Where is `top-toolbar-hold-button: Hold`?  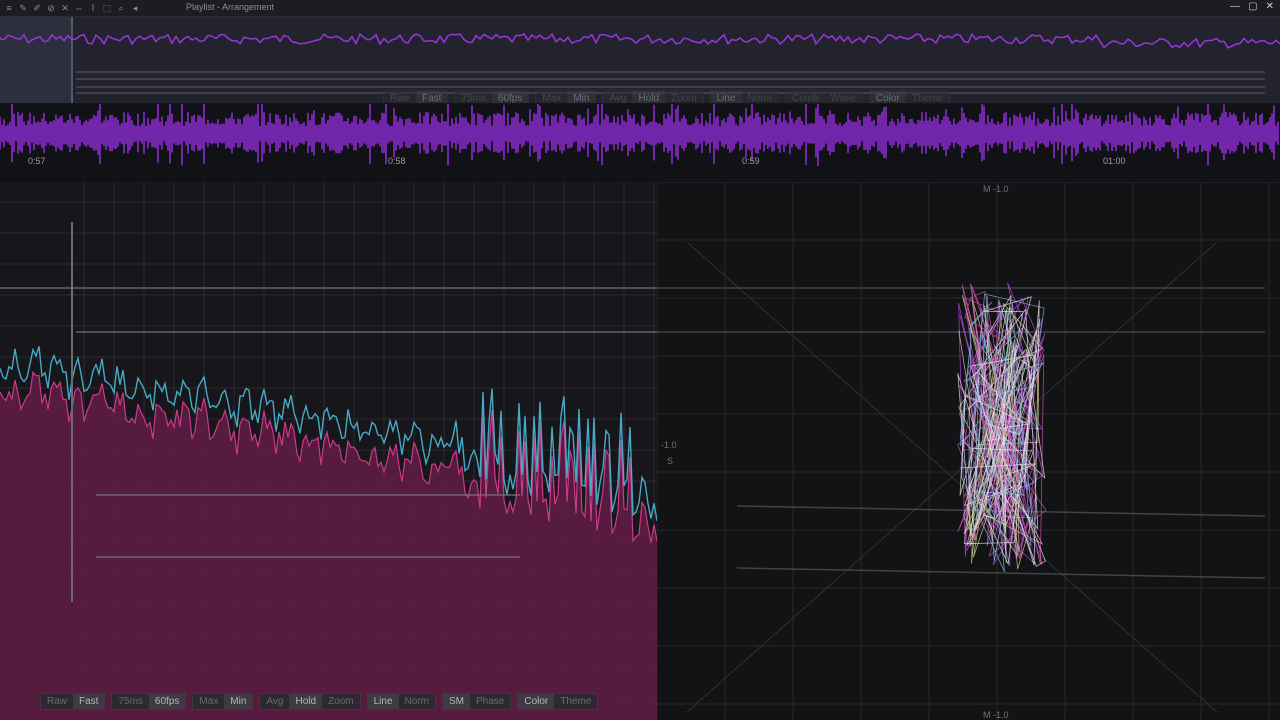
top-toolbar-hold-button: Hold is located at coordinates (649, 97).